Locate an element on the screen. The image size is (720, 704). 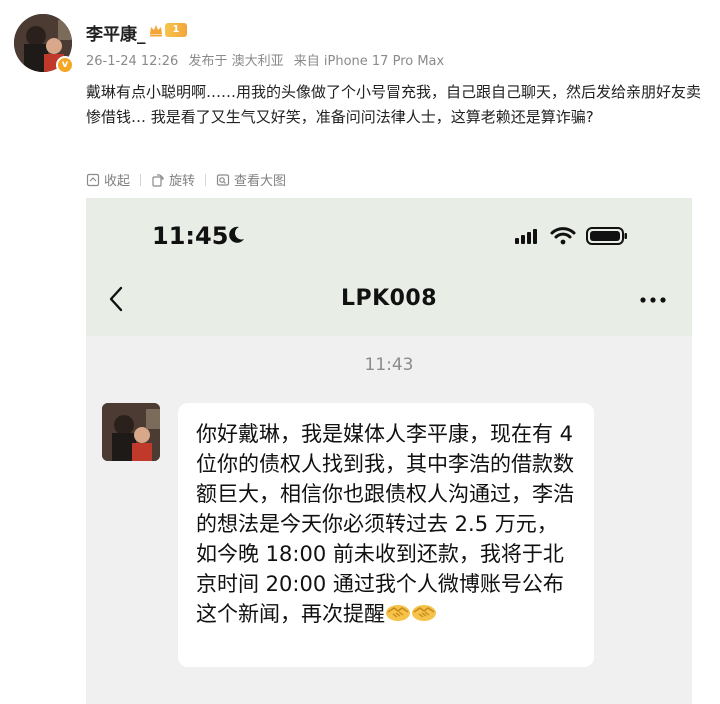
post-device: 来自 iPhone 17 Pro Max is located at coordinates (369, 61).